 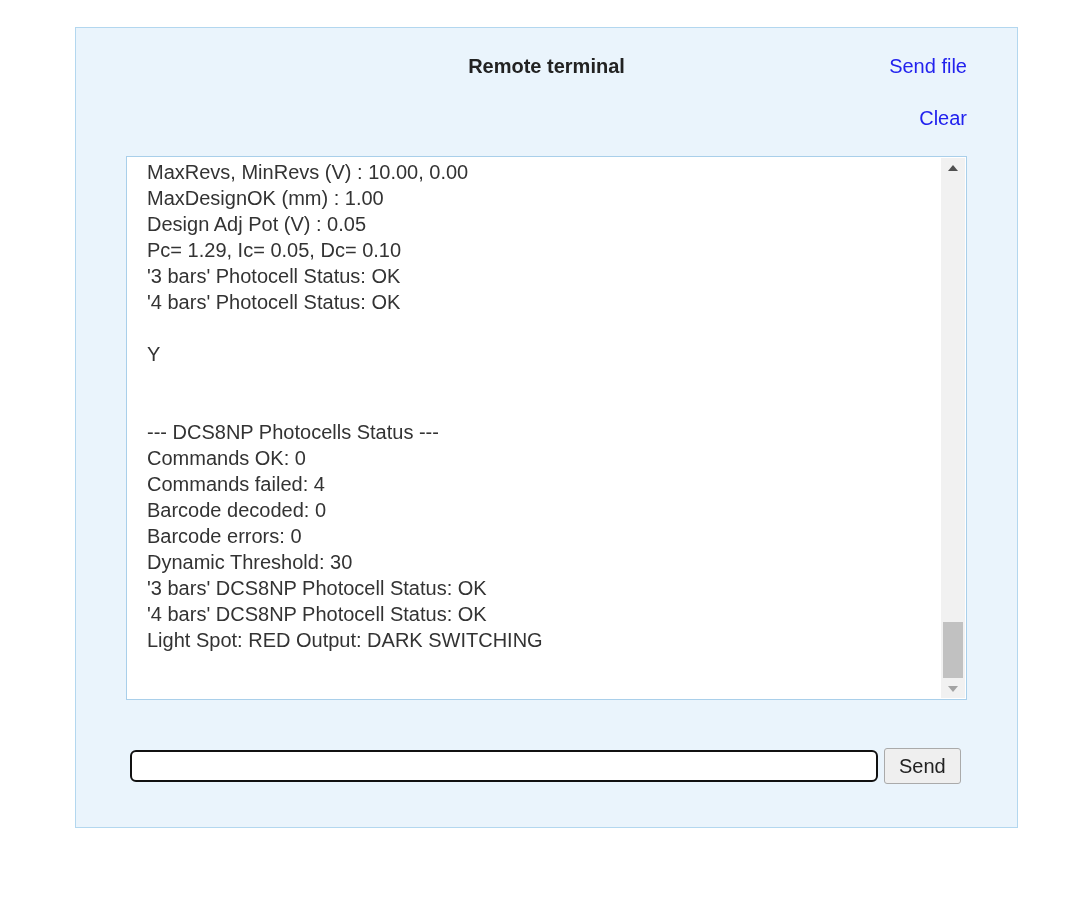 What do you see at coordinates (922, 766) in the screenshot?
I see `send-button: Send` at bounding box center [922, 766].